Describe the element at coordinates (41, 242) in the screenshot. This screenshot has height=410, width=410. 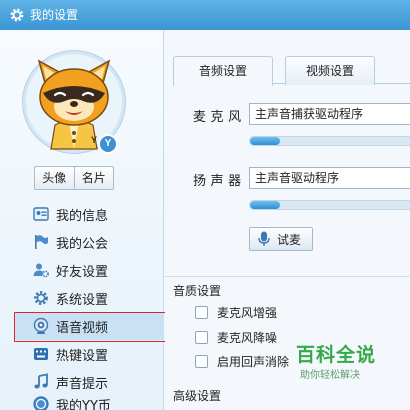
I see `flag-icon` at that location.